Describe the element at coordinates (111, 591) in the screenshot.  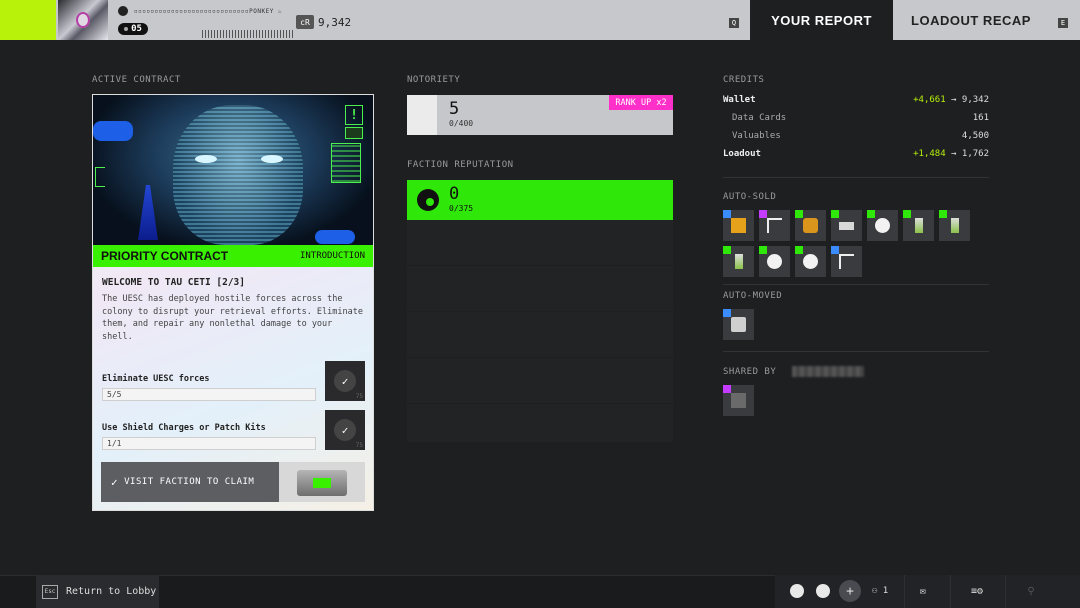
I see `return-to-lobby-label: Return to Lobby` at that location.